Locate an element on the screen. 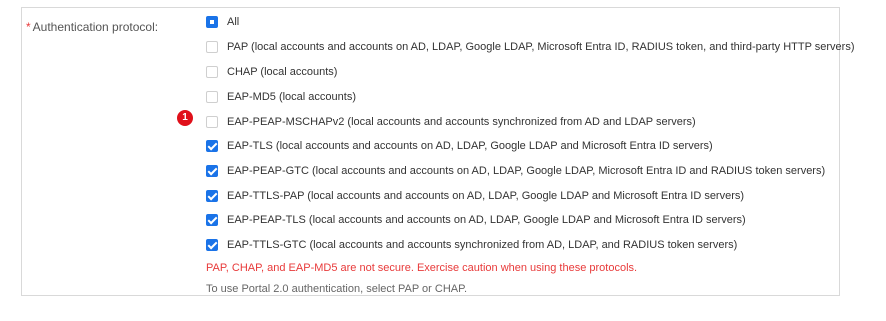  pap-checkbox is located at coordinates (212, 47).